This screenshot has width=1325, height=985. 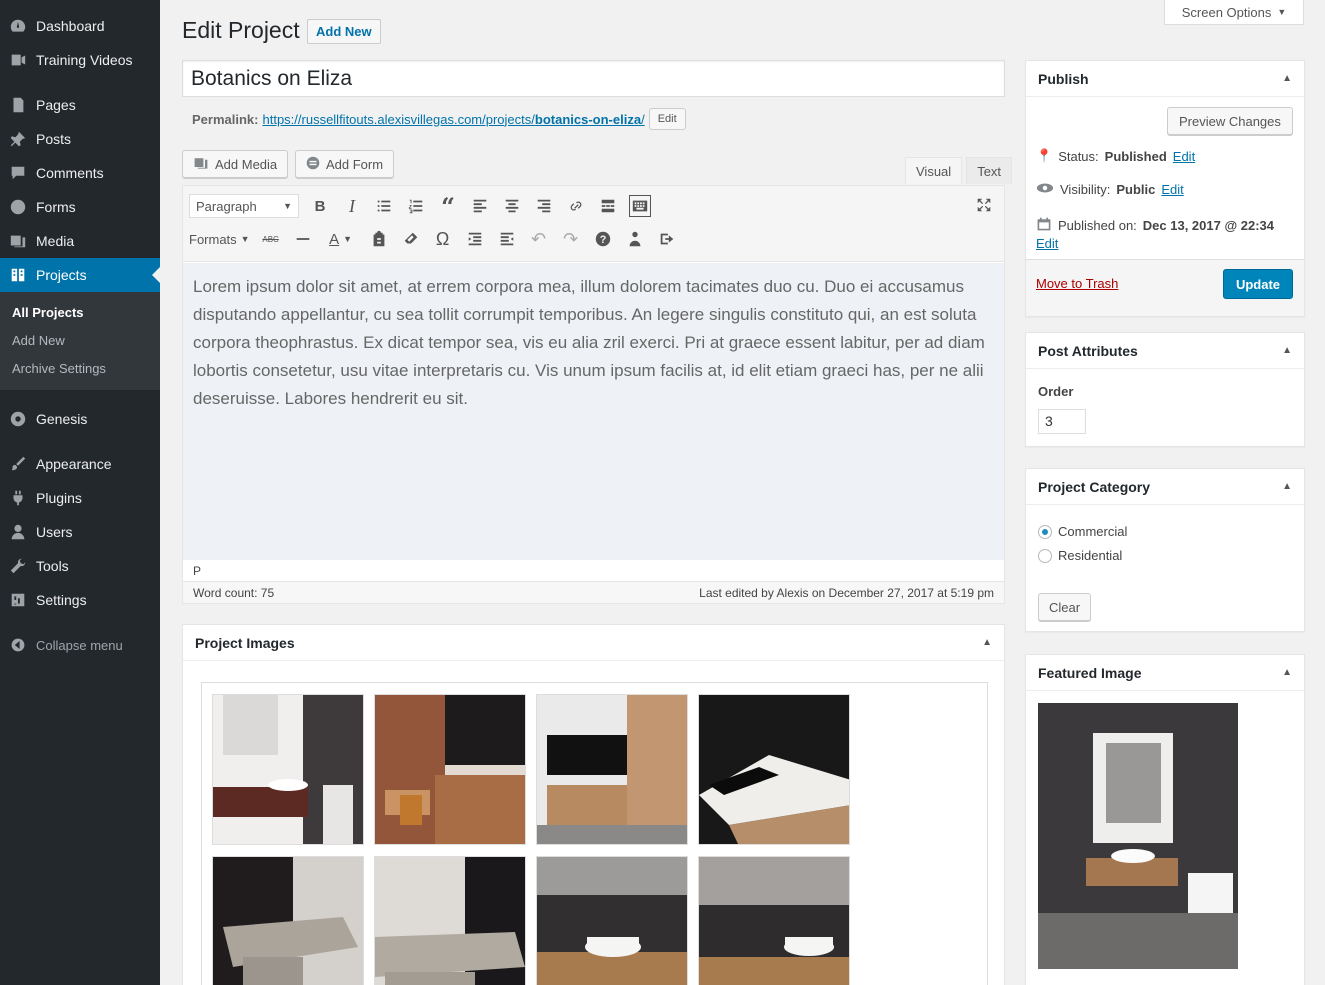 What do you see at coordinates (59, 368) in the screenshot?
I see `submenu-archive-settings: Archive Settings` at bounding box center [59, 368].